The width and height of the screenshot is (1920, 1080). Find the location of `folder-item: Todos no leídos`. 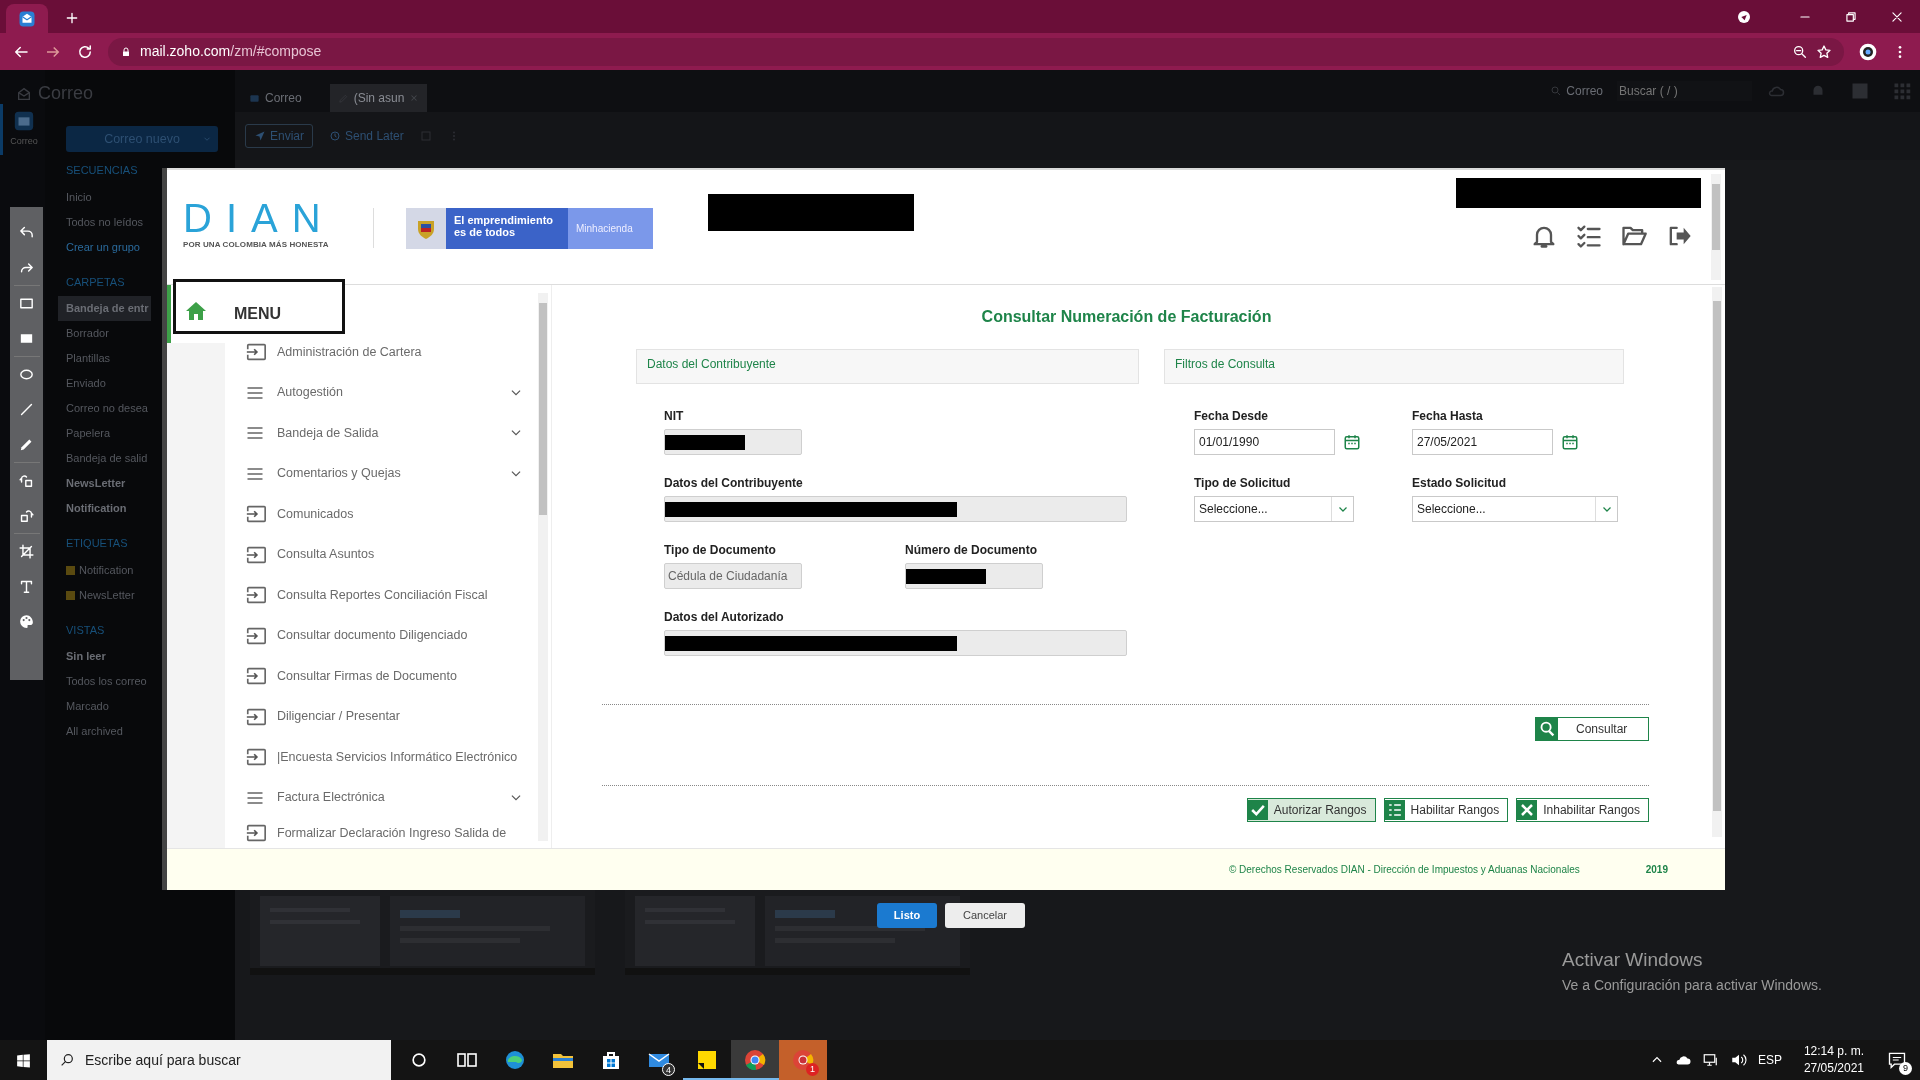

folder-item: Todos no leídos is located at coordinates (102, 222).